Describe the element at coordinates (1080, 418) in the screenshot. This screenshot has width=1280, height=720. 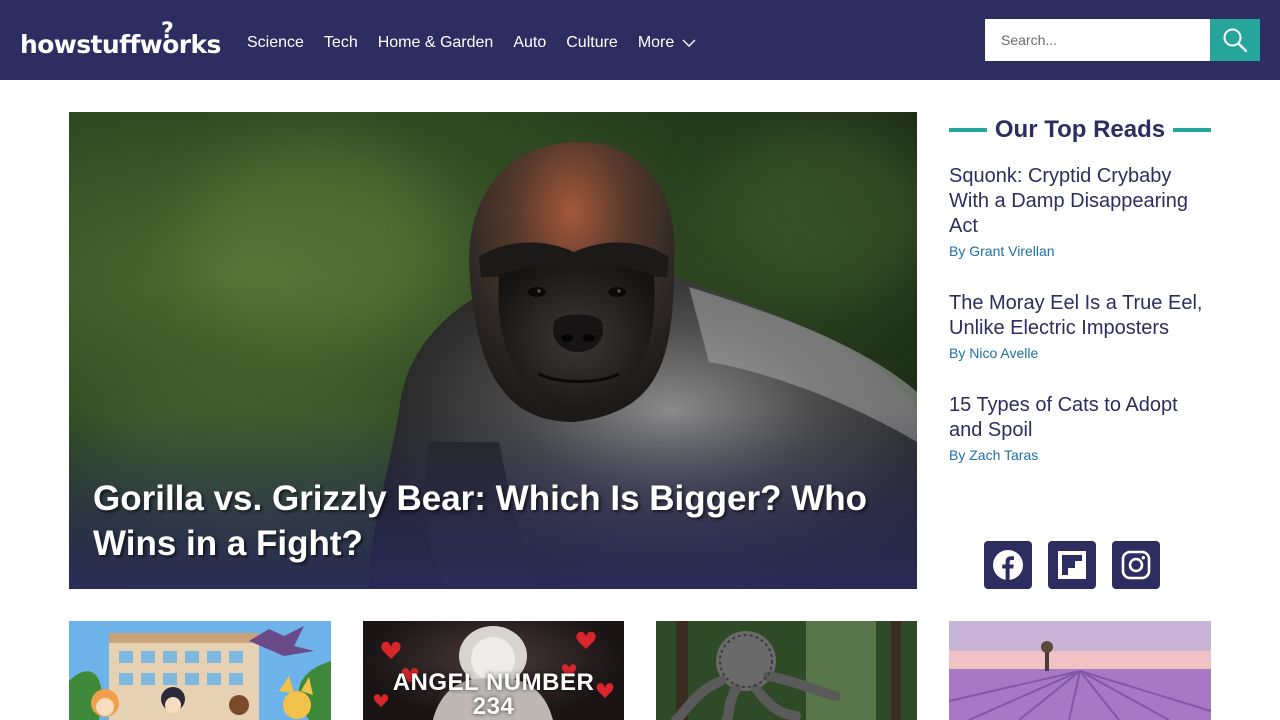
I see `top-read-title: 15 Types of Cats to Adopt and Spoil` at that location.